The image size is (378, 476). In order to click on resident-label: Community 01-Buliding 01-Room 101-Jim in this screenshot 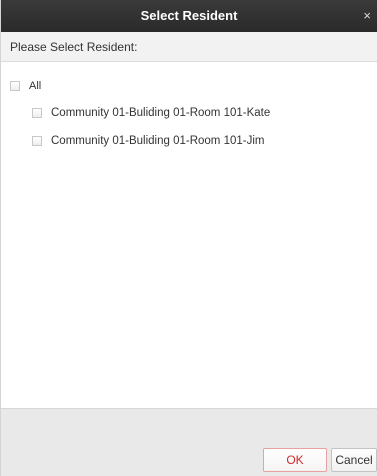, I will do `click(158, 141)`.